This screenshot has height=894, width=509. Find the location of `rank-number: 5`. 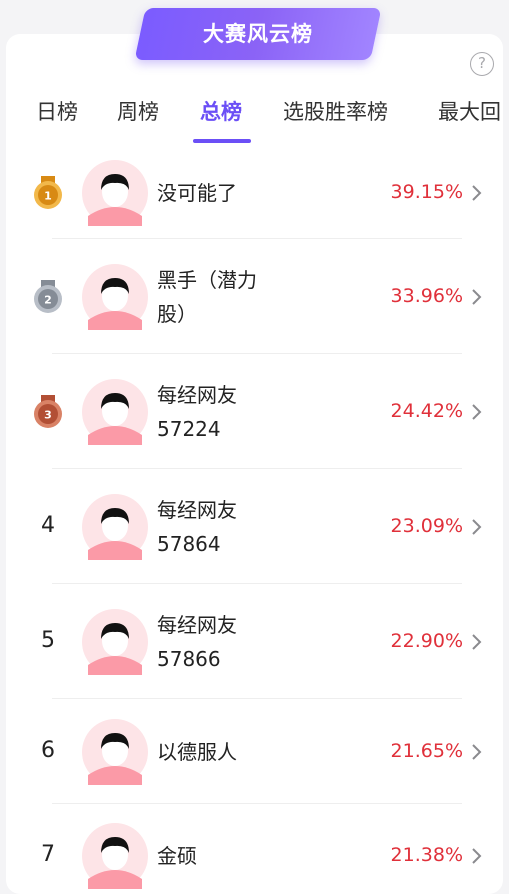

rank-number: 5 is located at coordinates (48, 640).